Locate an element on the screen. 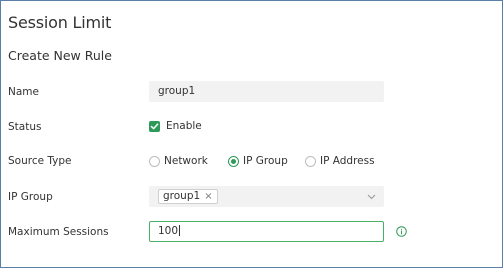 The image size is (503, 268). radio-ip-address is located at coordinates (310, 161).